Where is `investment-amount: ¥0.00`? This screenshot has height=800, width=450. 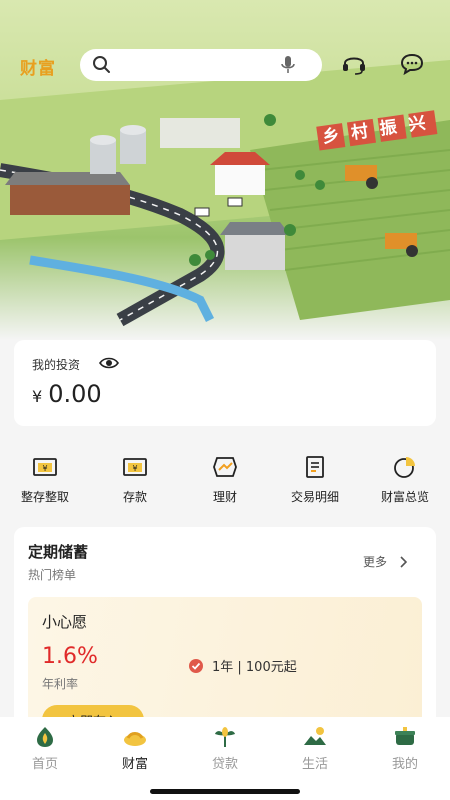 investment-amount: ¥0.00 is located at coordinates (67, 394).